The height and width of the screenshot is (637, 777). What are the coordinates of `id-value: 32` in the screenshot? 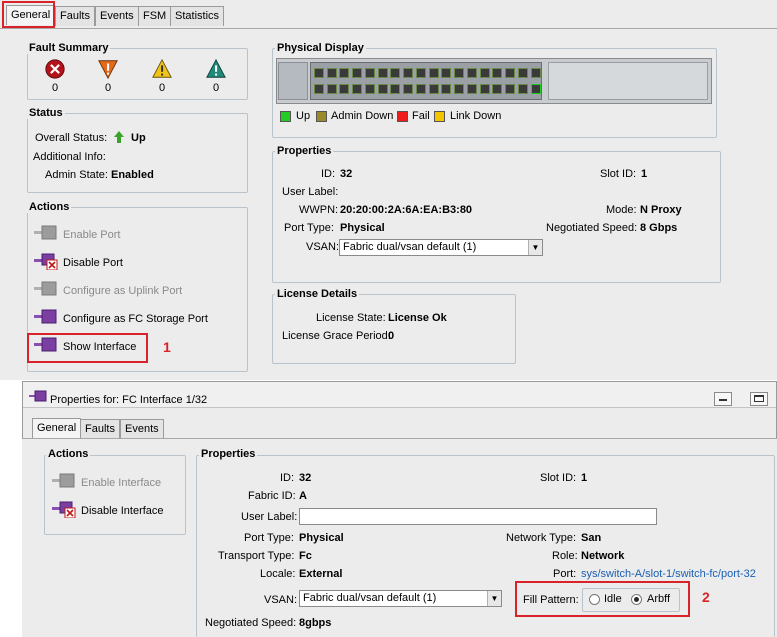 It's located at (346, 174).